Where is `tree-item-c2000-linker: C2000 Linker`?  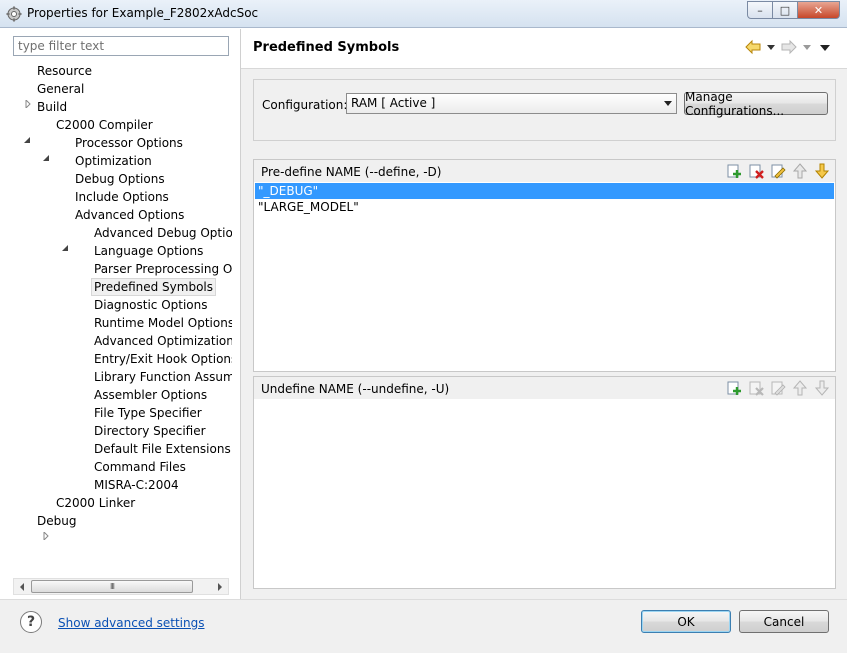
tree-item-c2000-linker: C2000 Linker is located at coordinates (95, 503).